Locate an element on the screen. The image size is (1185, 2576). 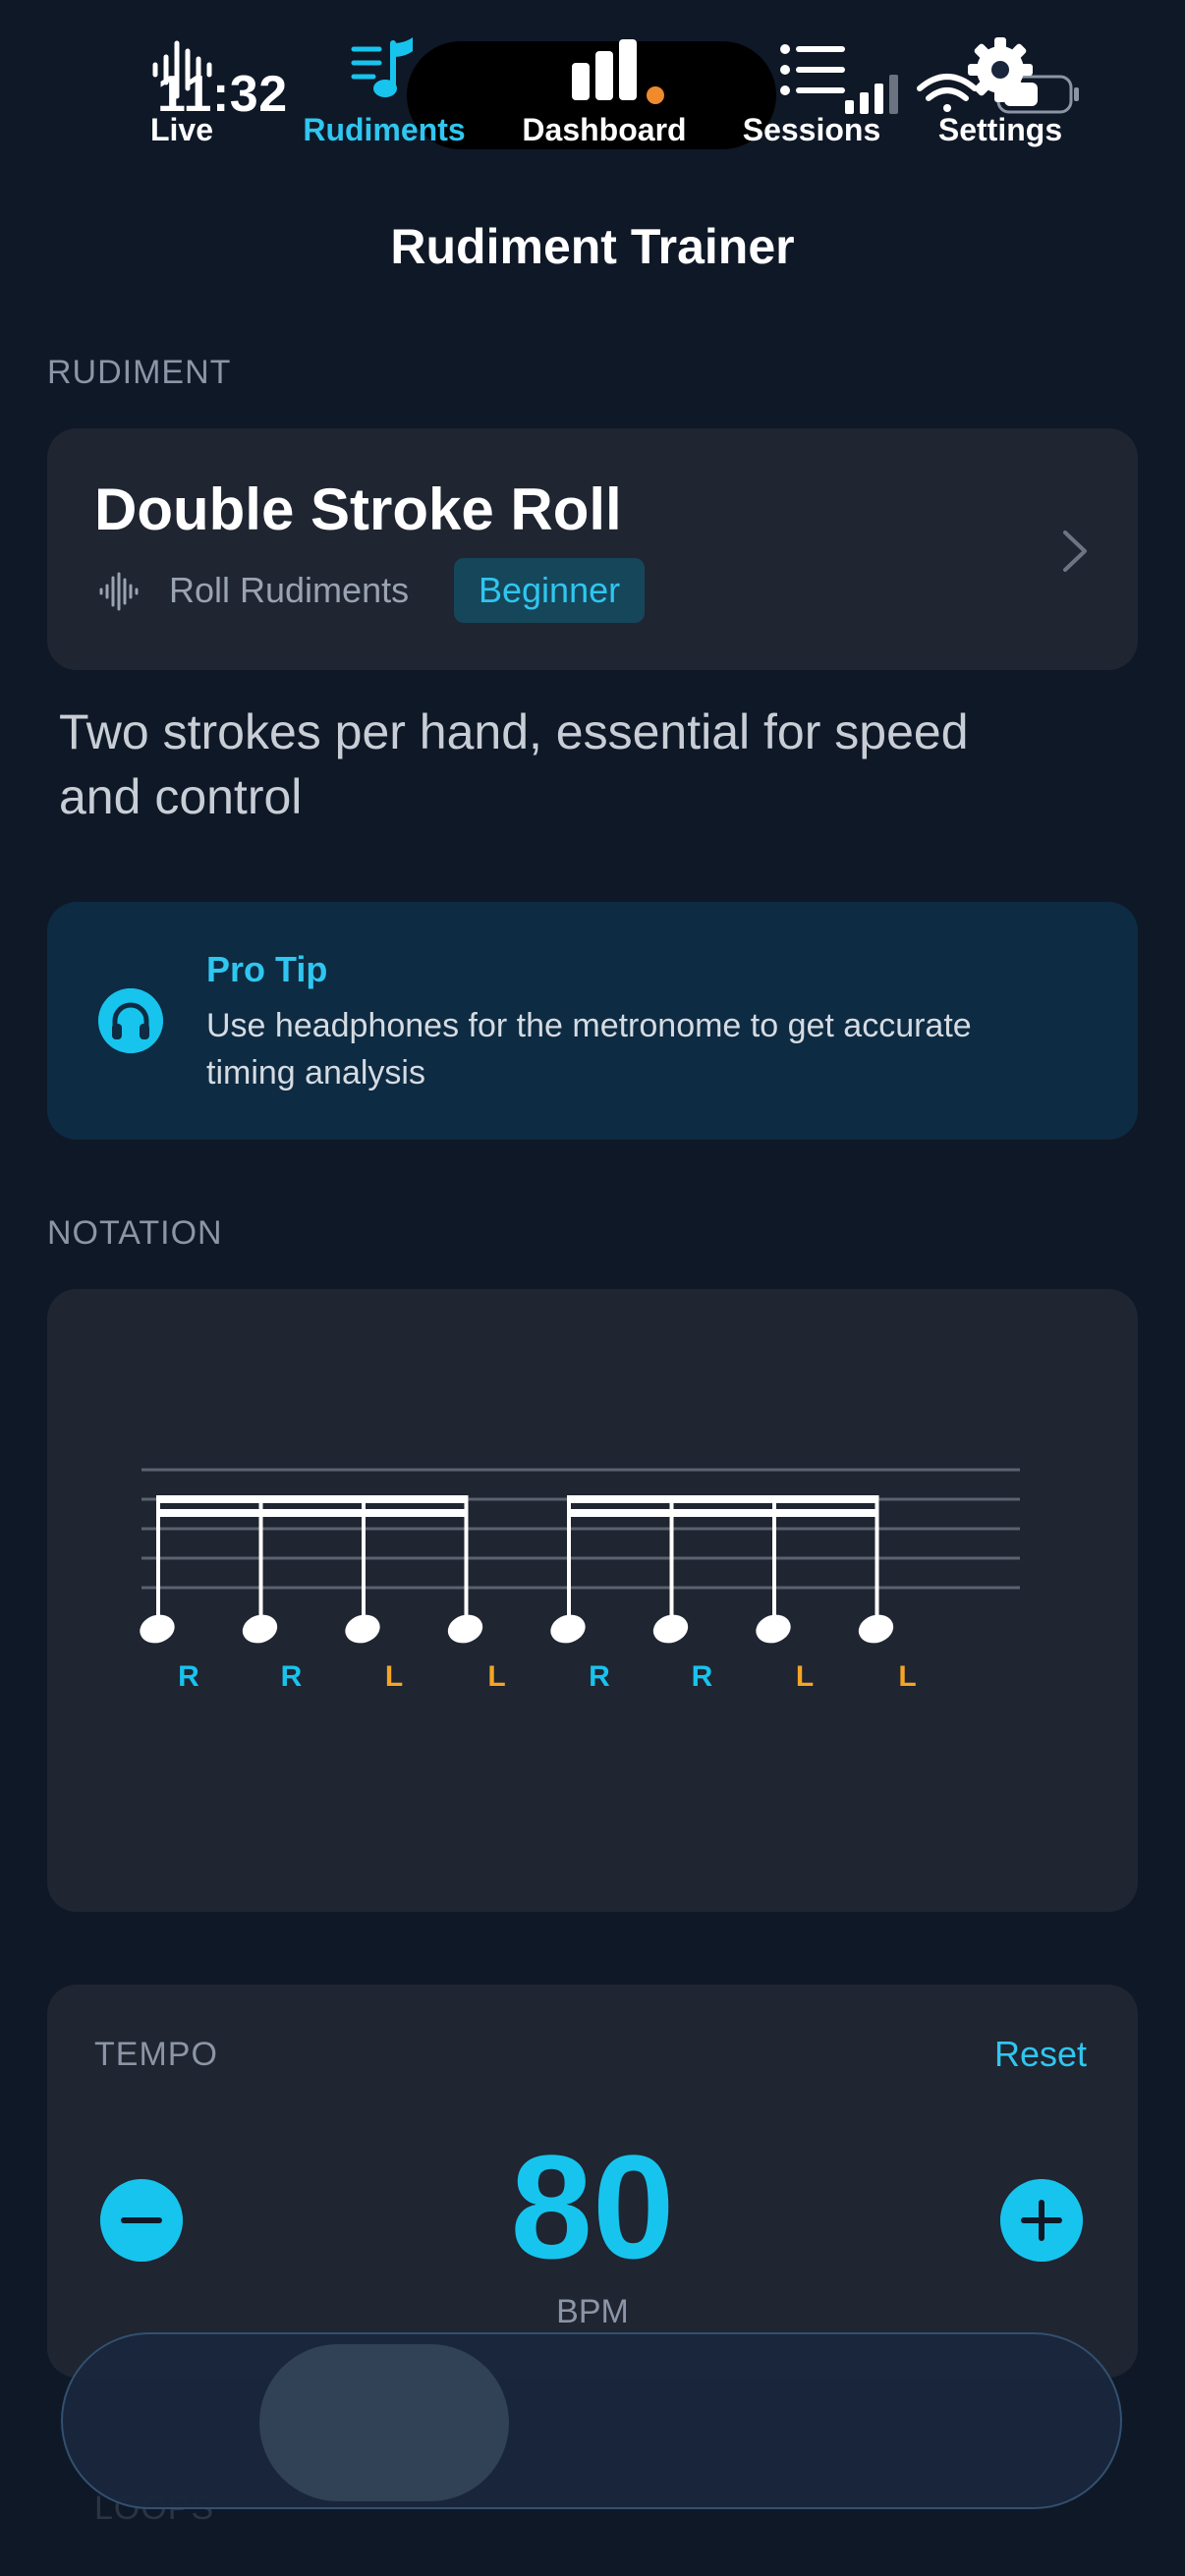
tab-settings: Settings is located at coordinates (1001, 88).